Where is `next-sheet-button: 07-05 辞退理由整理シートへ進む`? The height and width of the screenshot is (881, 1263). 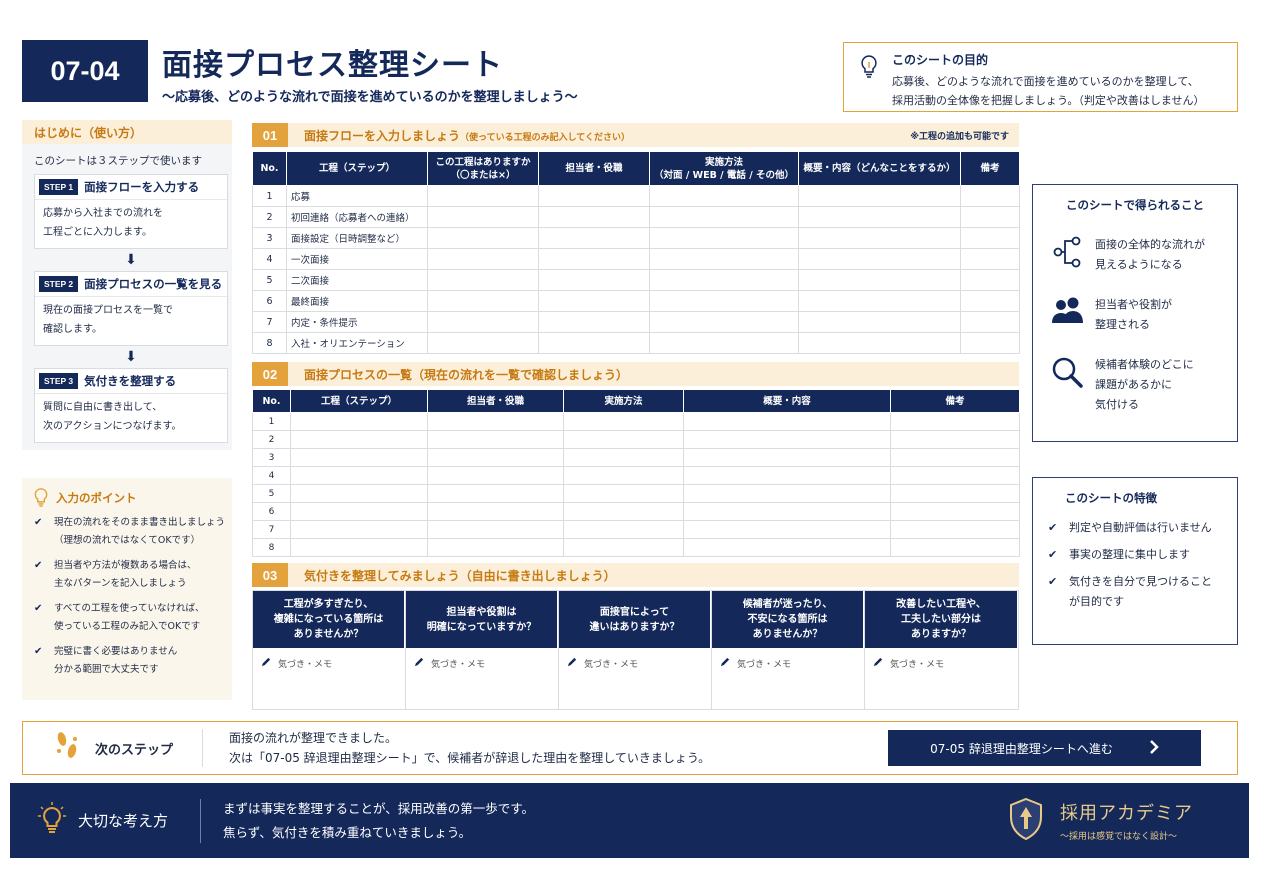 next-sheet-button: 07-05 辞退理由整理シートへ進む is located at coordinates (1044, 748).